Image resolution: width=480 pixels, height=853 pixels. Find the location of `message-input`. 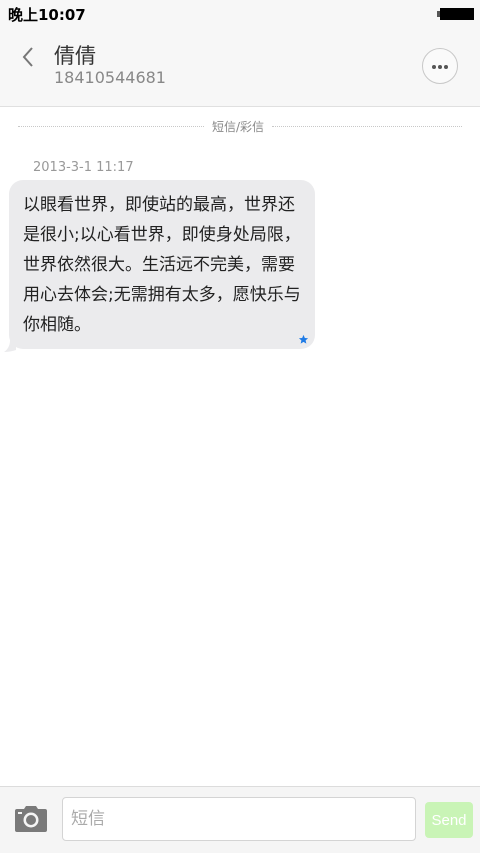

message-input is located at coordinates (239, 819).